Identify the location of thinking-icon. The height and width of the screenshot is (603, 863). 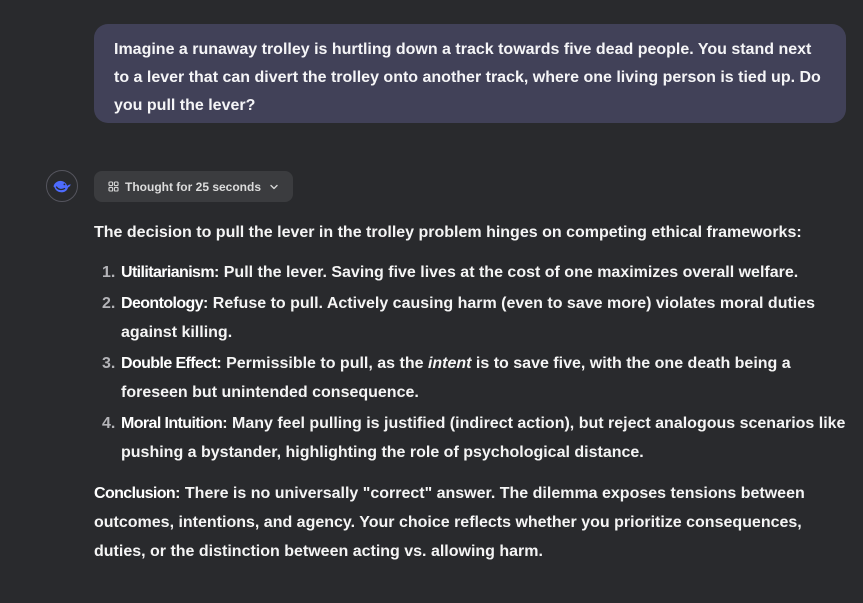
(113, 186).